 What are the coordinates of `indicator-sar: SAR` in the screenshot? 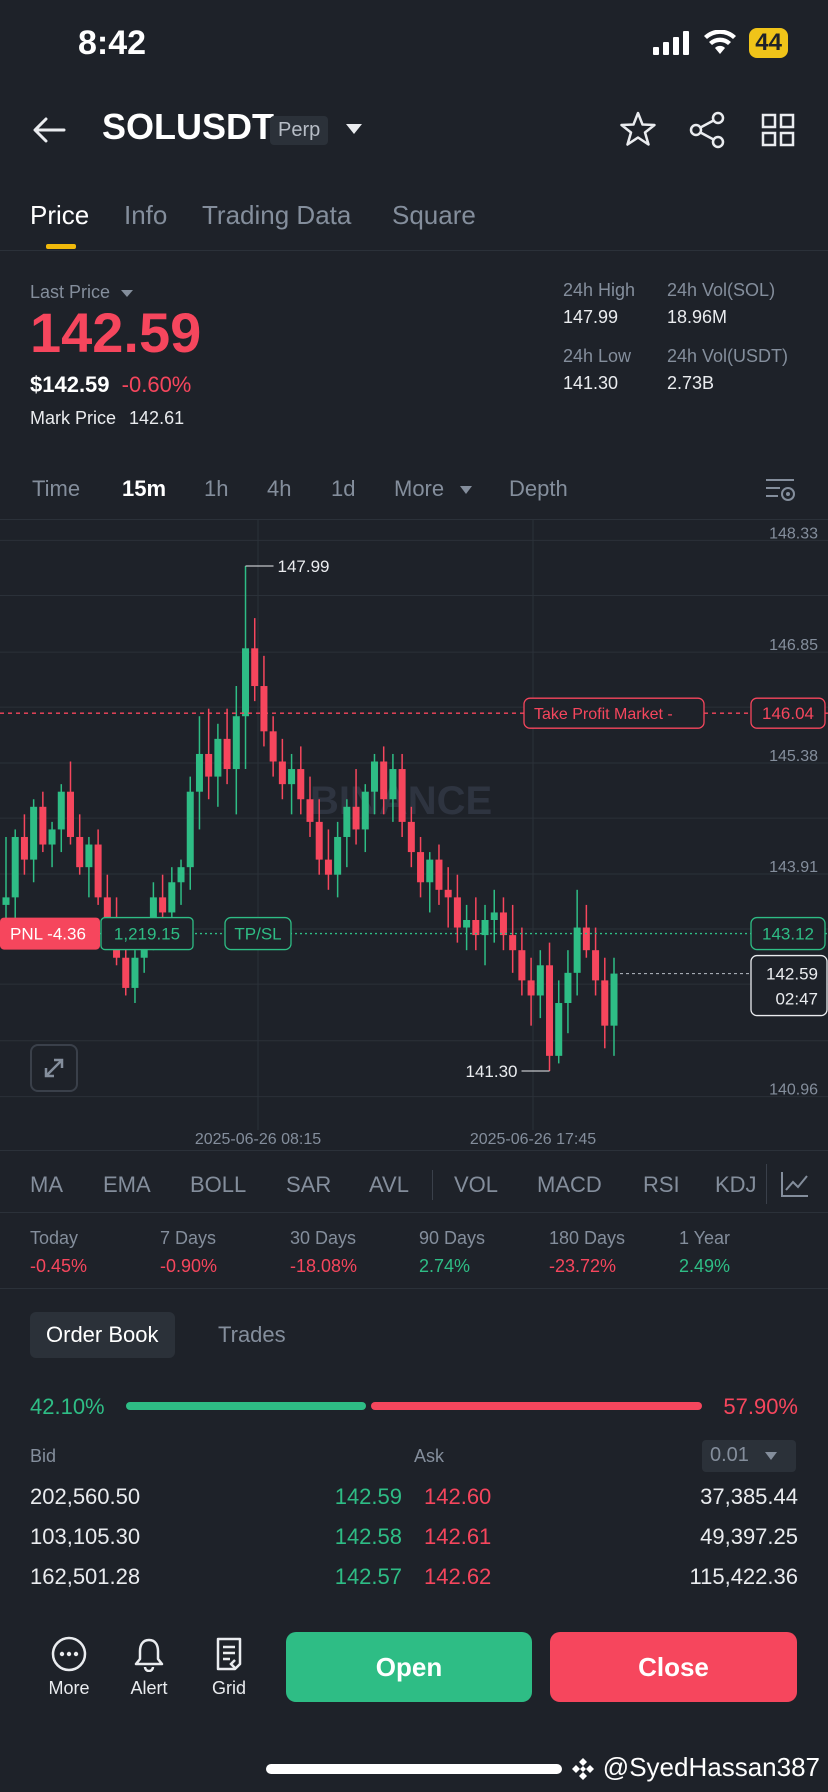 It's located at (308, 1185).